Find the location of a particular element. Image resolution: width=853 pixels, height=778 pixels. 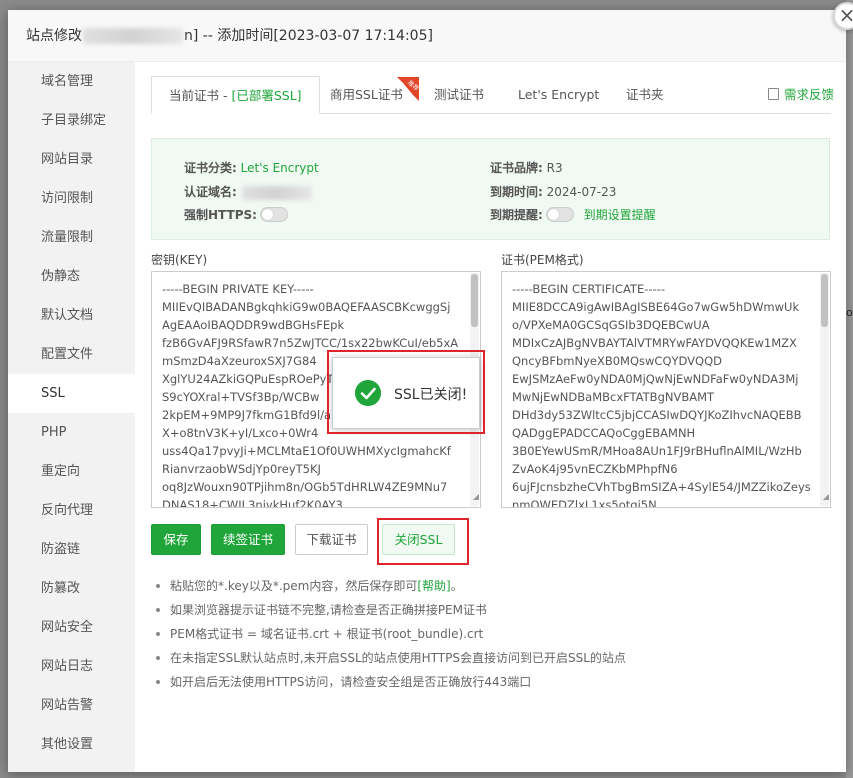

cert-line: QncyBFbmNyeXB0MQswCQYDVQQD is located at coordinates (617, 361).